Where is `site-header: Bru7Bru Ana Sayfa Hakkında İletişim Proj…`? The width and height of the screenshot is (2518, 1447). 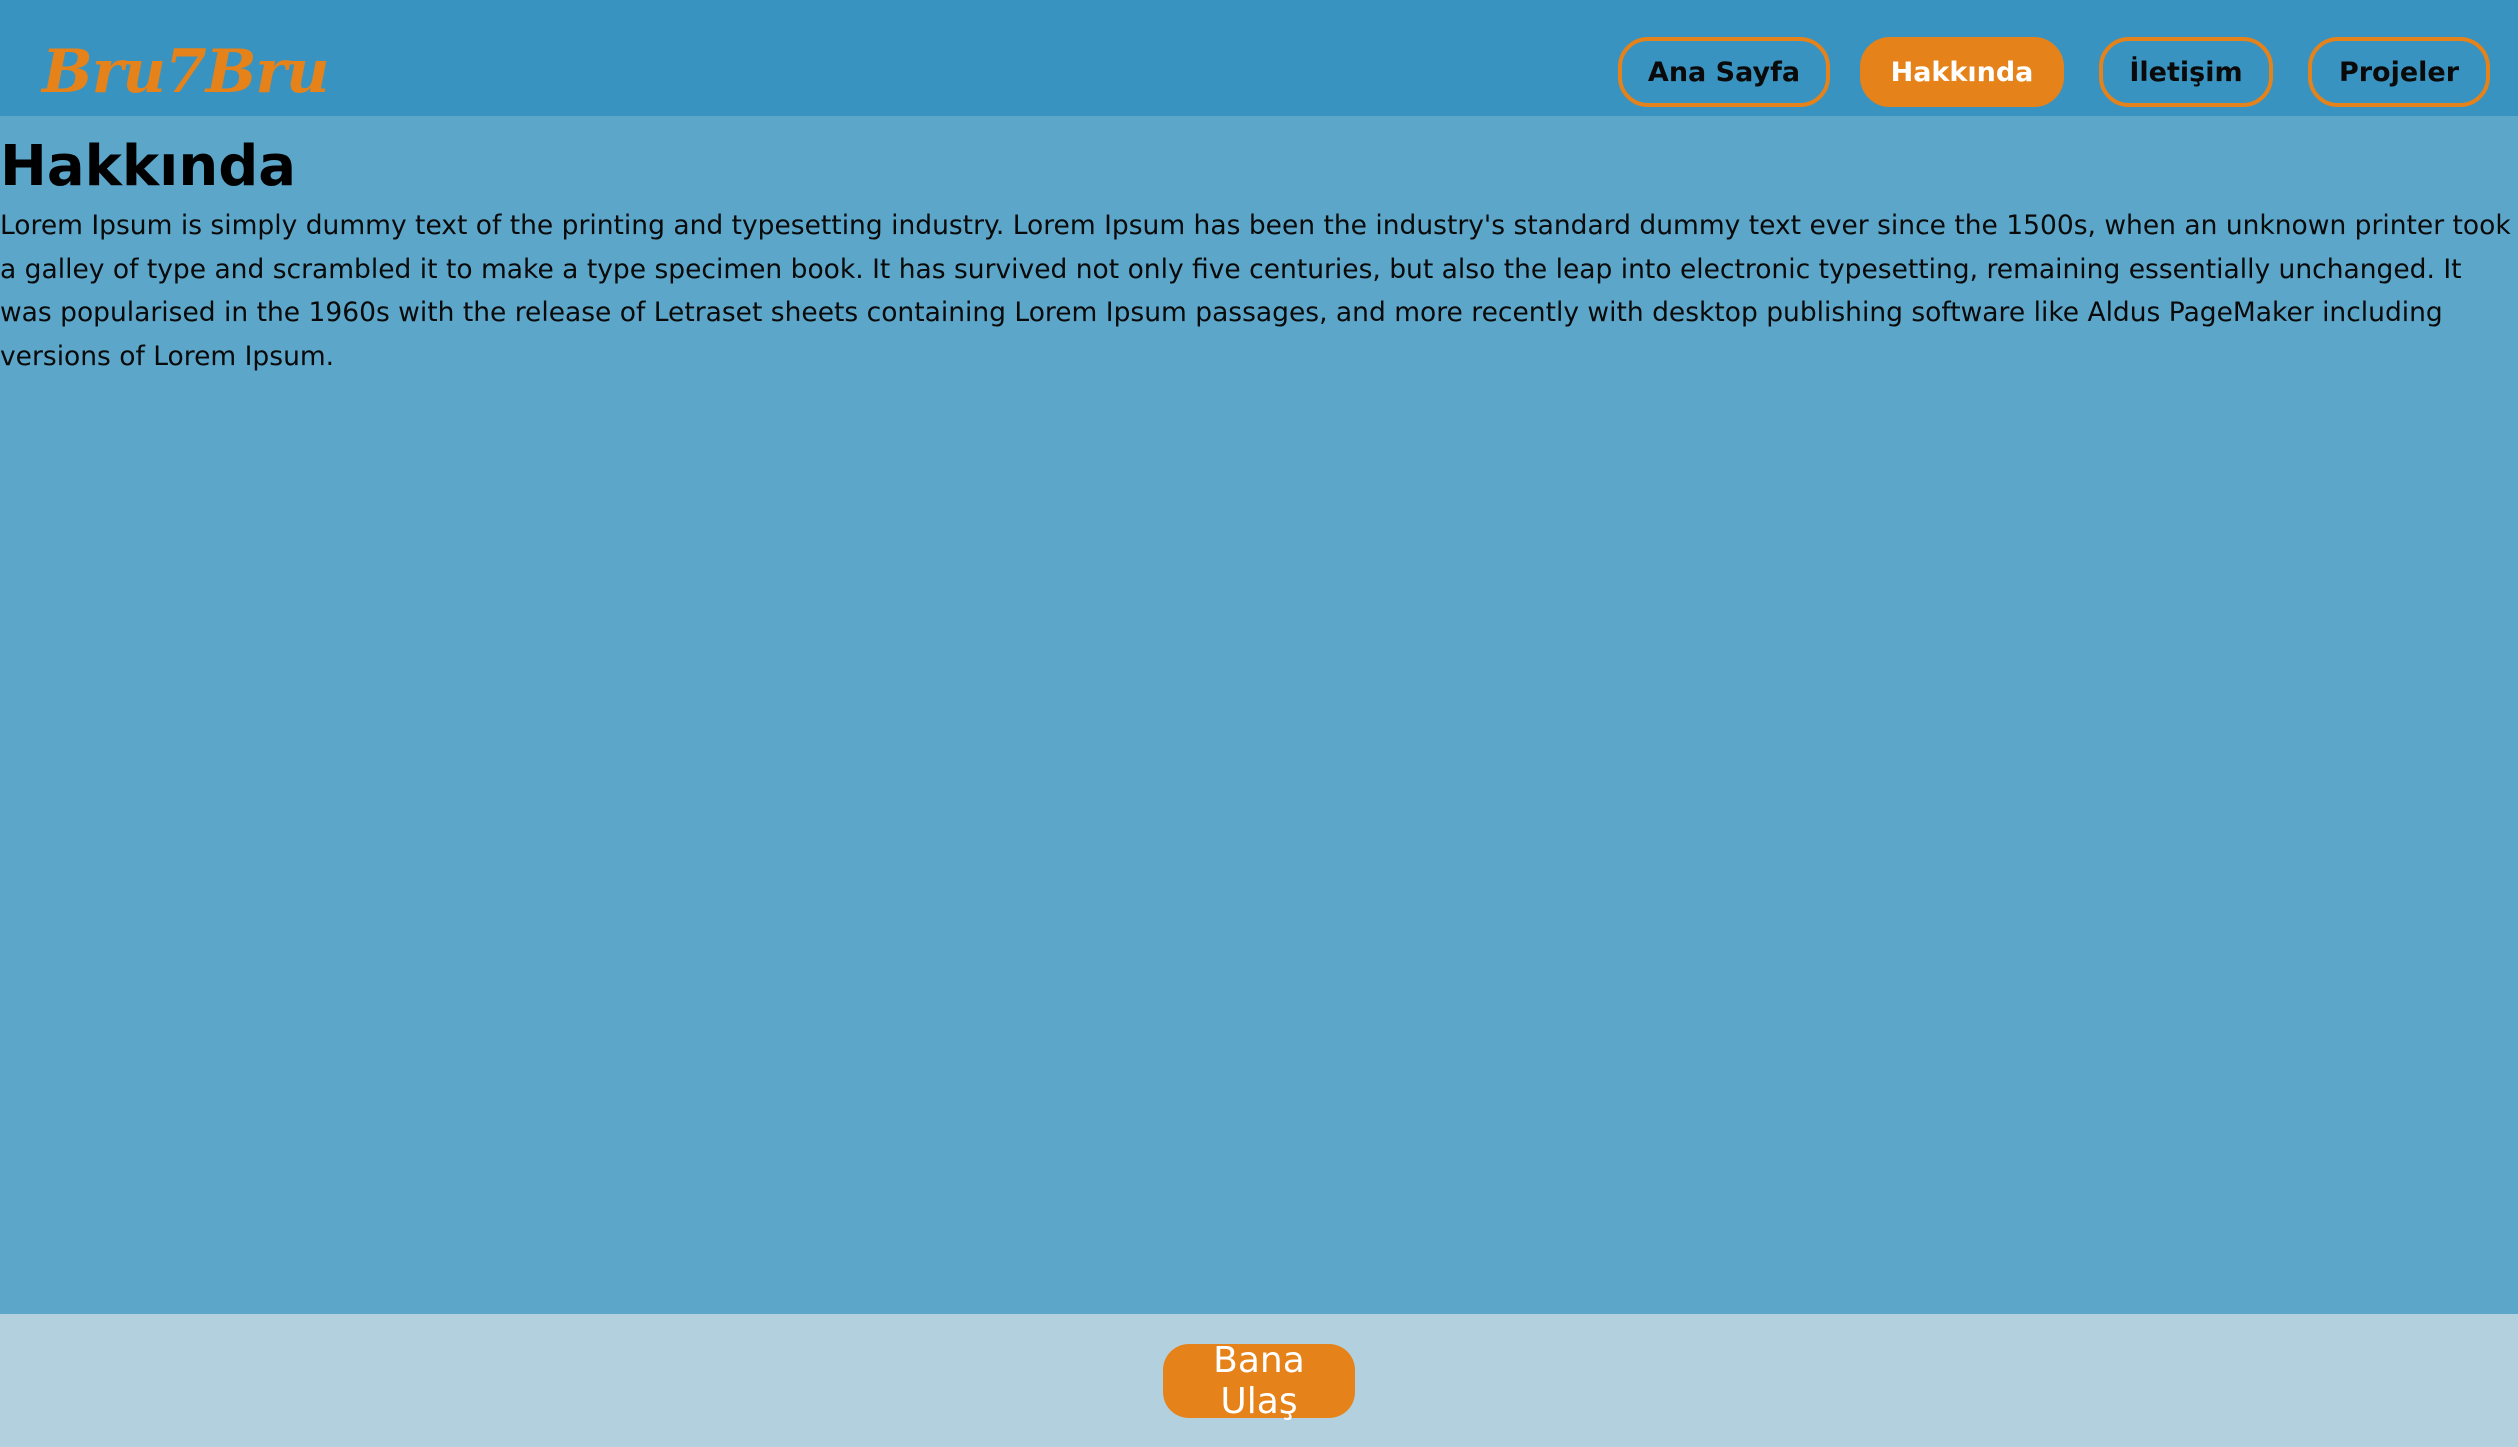 site-header: Bru7Bru Ana Sayfa Hakkında İletişim Proj… is located at coordinates (1259, 58).